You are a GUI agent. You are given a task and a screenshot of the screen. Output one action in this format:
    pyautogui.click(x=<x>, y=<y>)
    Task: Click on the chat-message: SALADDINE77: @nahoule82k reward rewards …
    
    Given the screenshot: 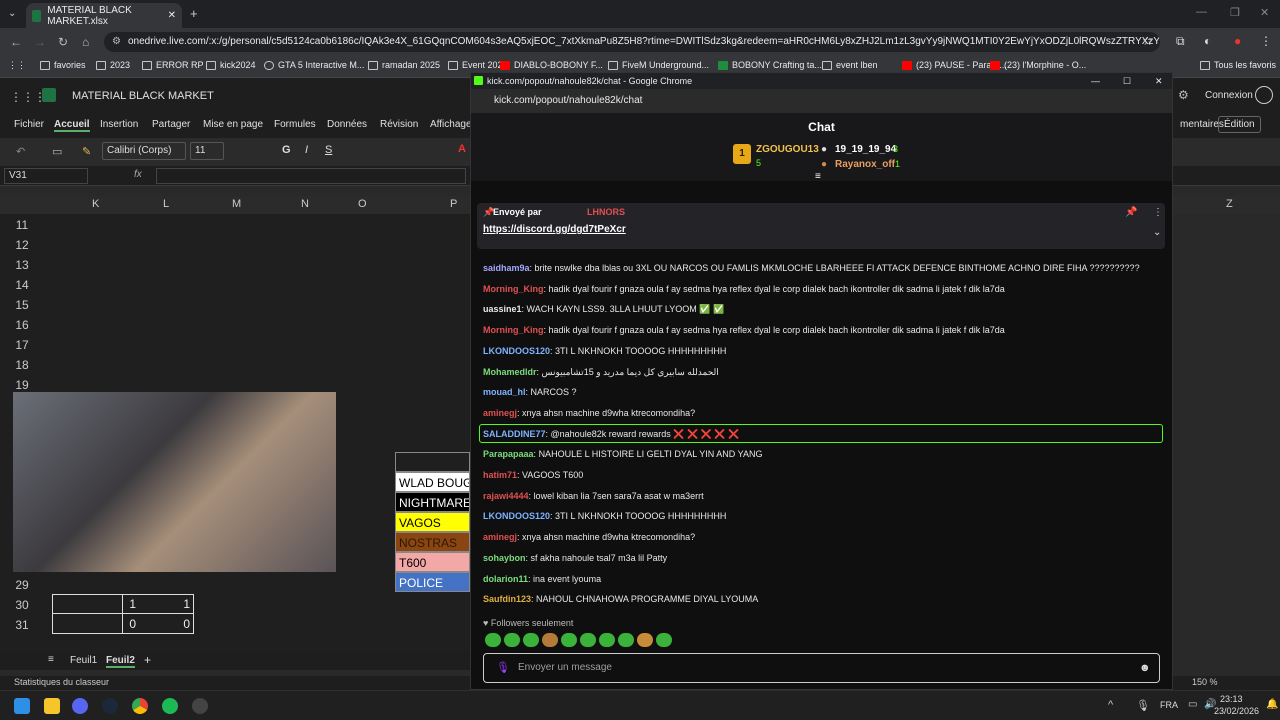 What is the action you would take?
    pyautogui.click(x=611, y=434)
    